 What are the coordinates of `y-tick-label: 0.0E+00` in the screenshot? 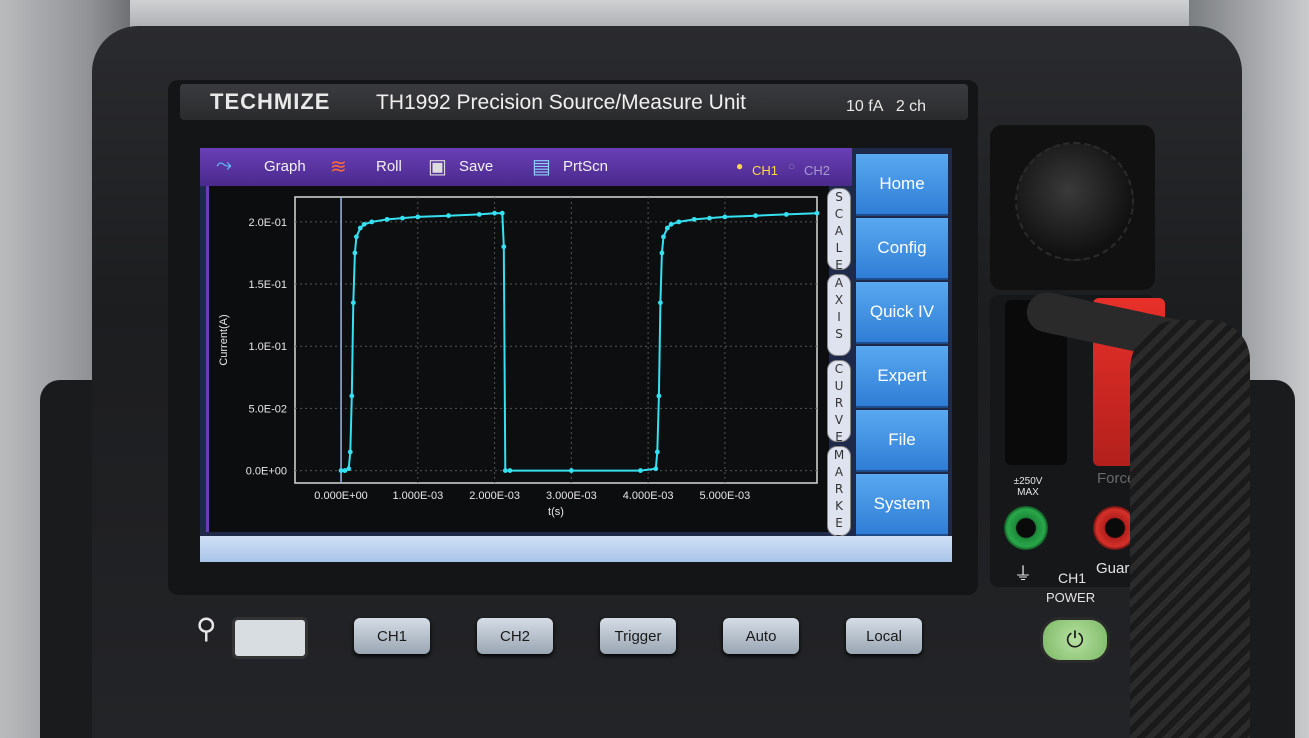 It's located at (266, 472).